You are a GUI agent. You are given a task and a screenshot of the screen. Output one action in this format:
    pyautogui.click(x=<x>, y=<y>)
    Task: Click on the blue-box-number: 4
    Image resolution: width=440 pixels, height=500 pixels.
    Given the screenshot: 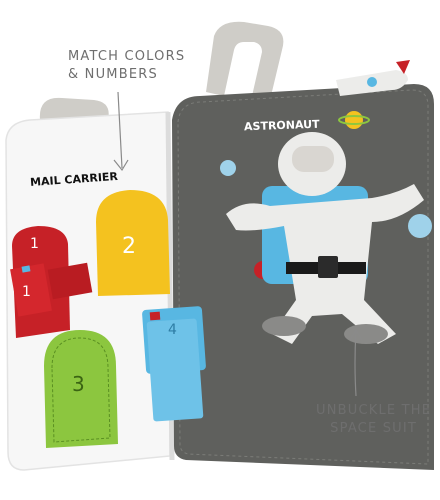 What is the action you would take?
    pyautogui.click(x=172, y=330)
    